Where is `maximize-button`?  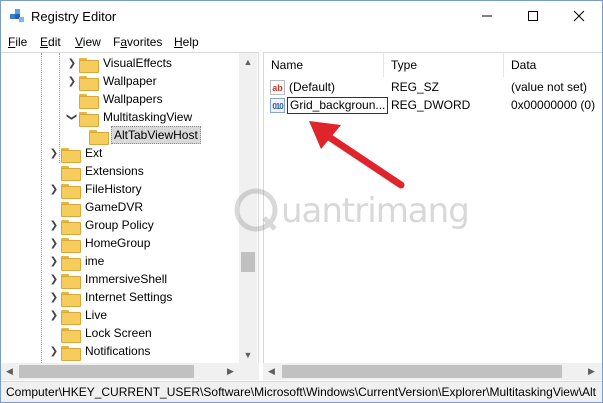 maximize-button is located at coordinates (533, 16).